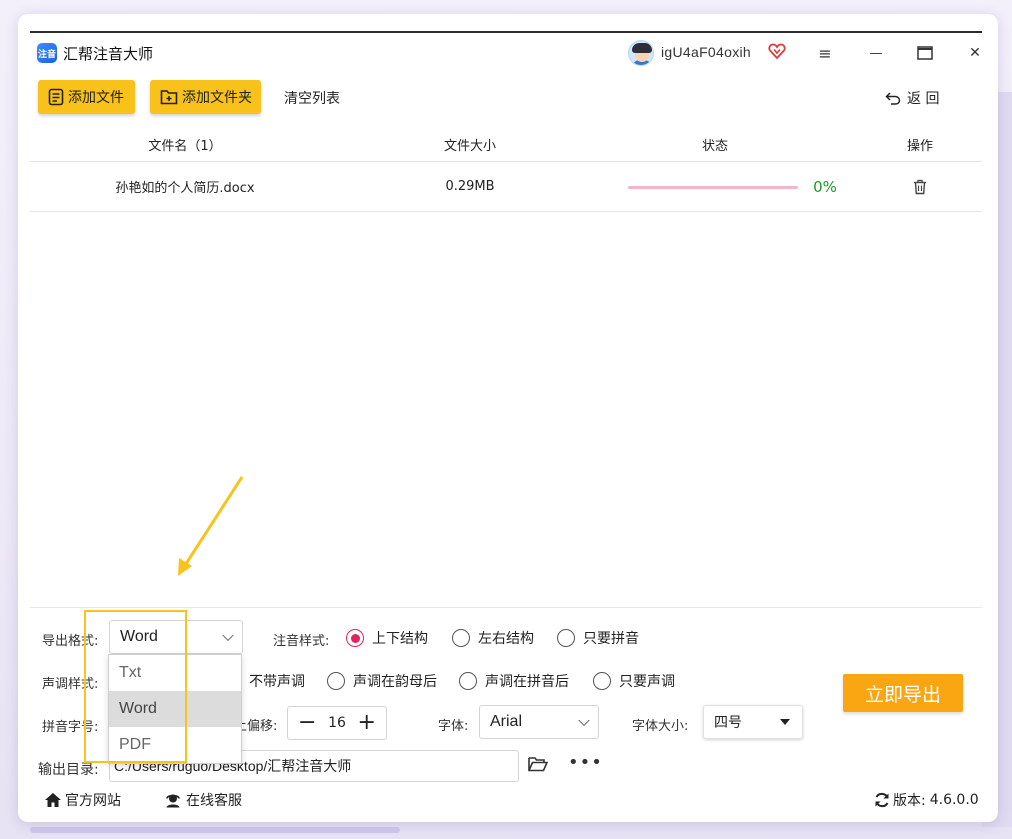 This screenshot has height=839, width=1012. I want to click on radio-pinyin-only: 只要拼音, so click(598, 638).